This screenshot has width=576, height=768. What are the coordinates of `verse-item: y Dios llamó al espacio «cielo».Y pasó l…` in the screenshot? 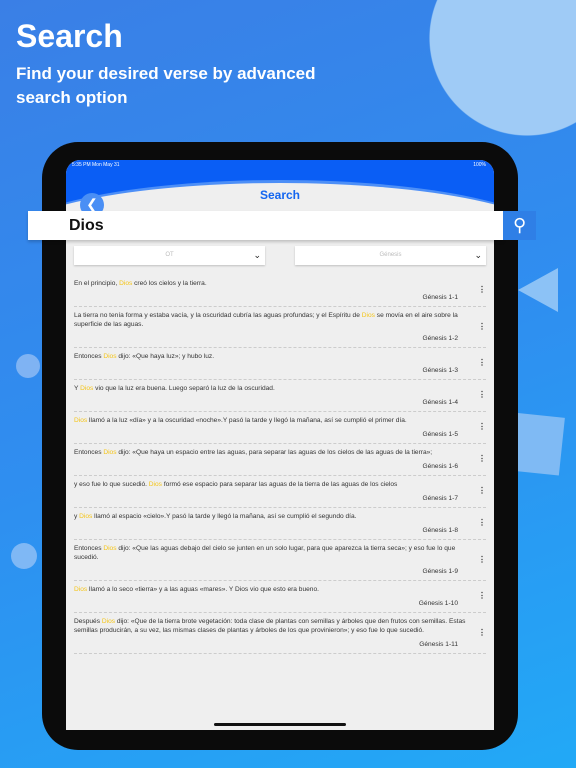 It's located at (280, 524).